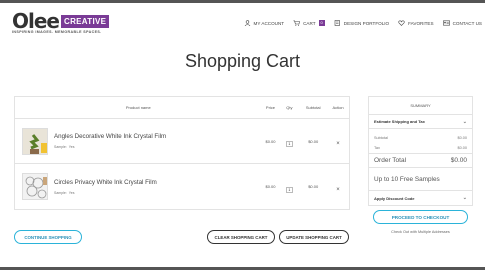 The image size is (485, 270). Describe the element at coordinates (420, 138) in the screenshot. I see `subtotal-line: Subtotal $0.00` at that location.